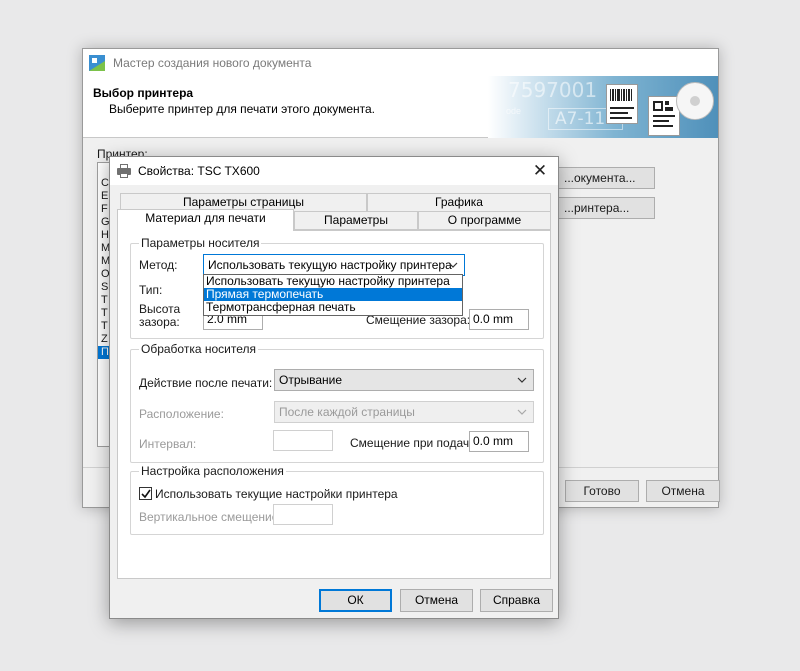 The height and width of the screenshot is (671, 800). What do you see at coordinates (199, 171) in the screenshot?
I see `dialog-title: Свойства: TSC TX600` at bounding box center [199, 171].